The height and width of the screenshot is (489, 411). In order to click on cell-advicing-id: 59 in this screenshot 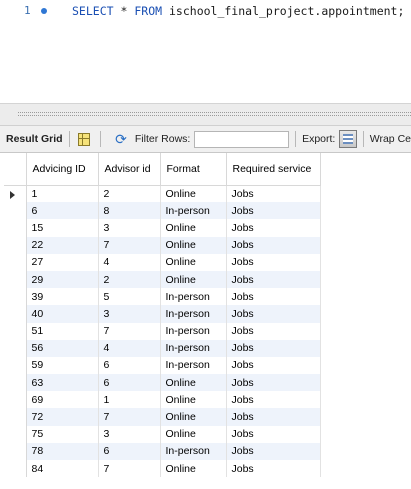, I will do `click(62, 365)`.